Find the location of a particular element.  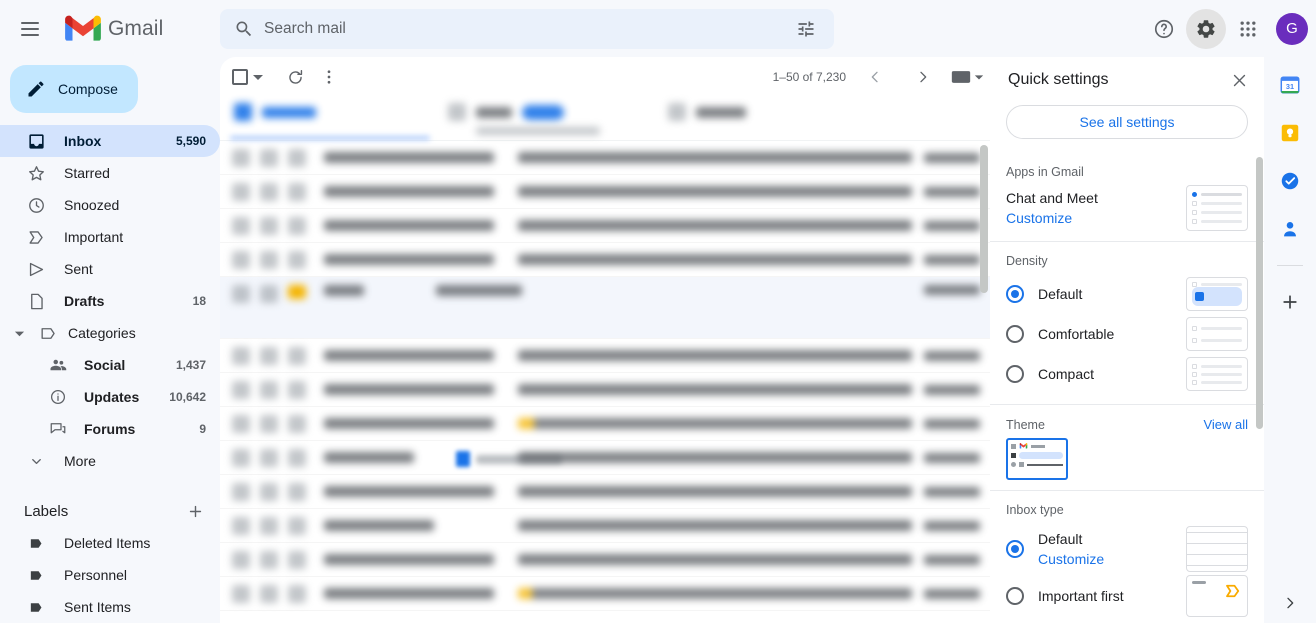

density-option-compact: Compact is located at coordinates (1127, 374).